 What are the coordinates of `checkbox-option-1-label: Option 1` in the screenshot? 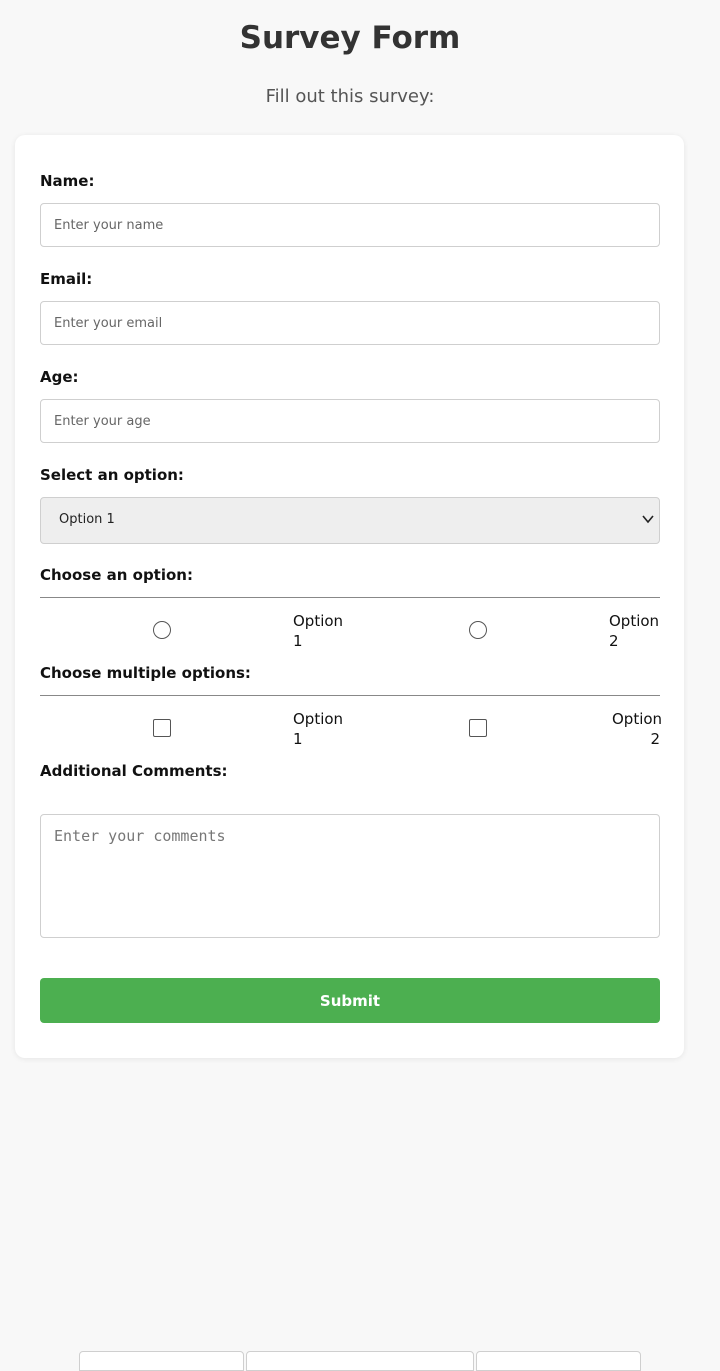 It's located at (318, 729).